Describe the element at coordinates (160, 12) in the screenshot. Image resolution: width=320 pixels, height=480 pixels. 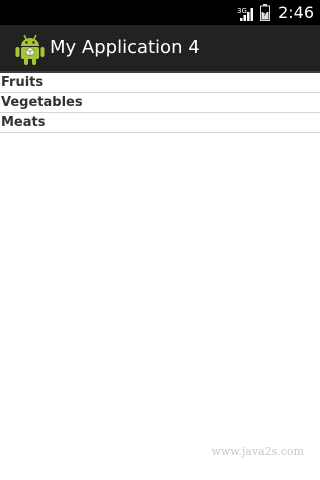
I see `status-bar: 3G 2:46` at that location.